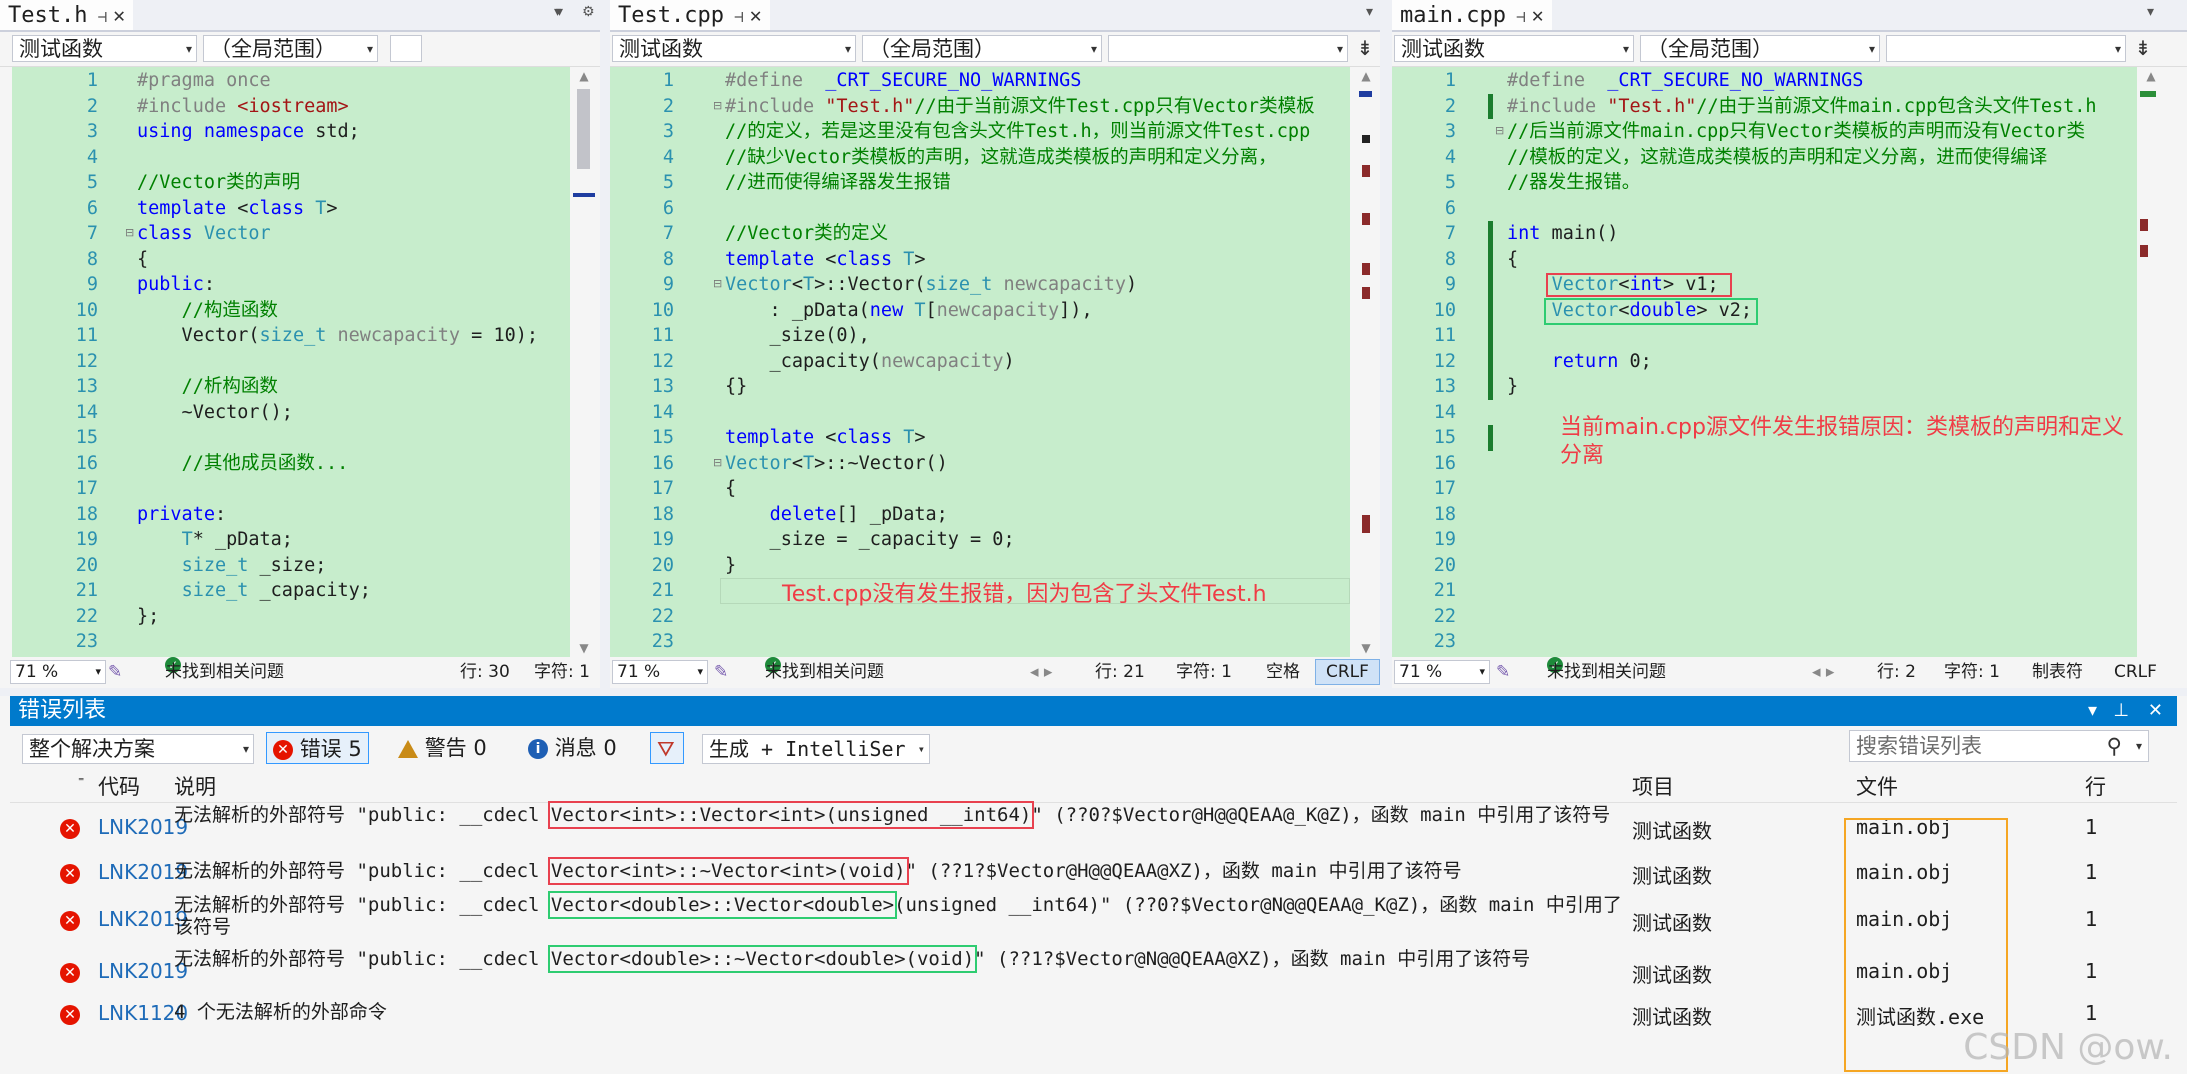 The width and height of the screenshot is (2187, 1074). What do you see at coordinates (1442, 672) in the screenshot?
I see `zoom-dropdown: 71 % ▾` at bounding box center [1442, 672].